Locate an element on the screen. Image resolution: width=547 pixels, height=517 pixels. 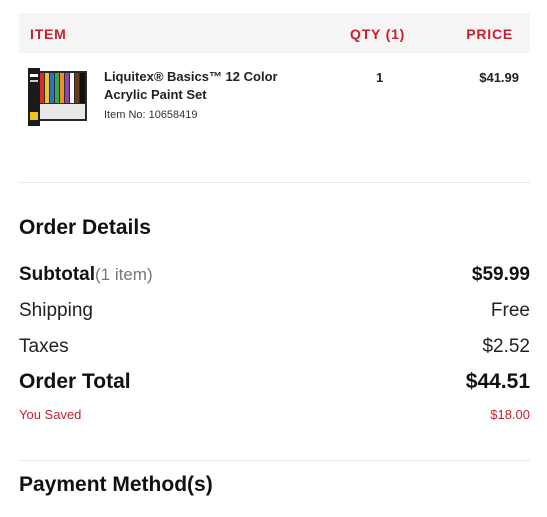
taxes-label: Taxes is located at coordinates (44, 346).